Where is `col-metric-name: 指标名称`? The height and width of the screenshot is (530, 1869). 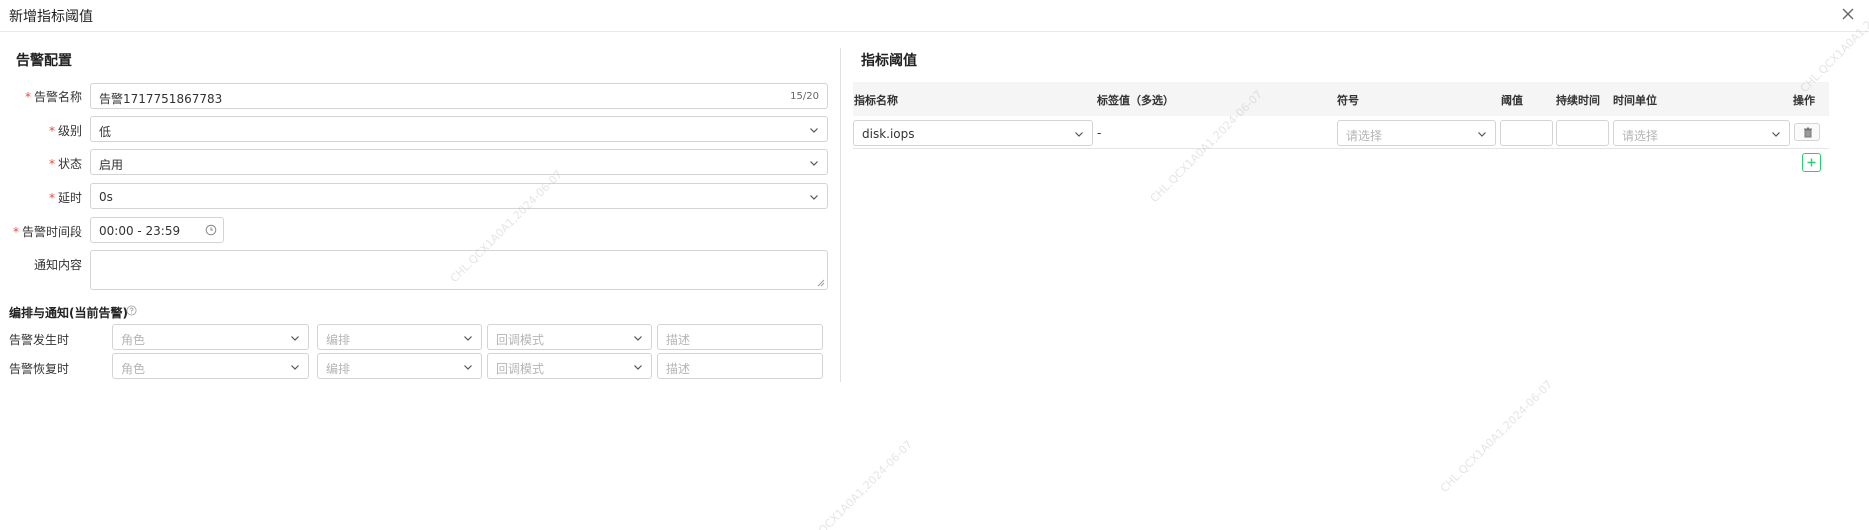
col-metric-name: 指标名称 is located at coordinates (876, 100).